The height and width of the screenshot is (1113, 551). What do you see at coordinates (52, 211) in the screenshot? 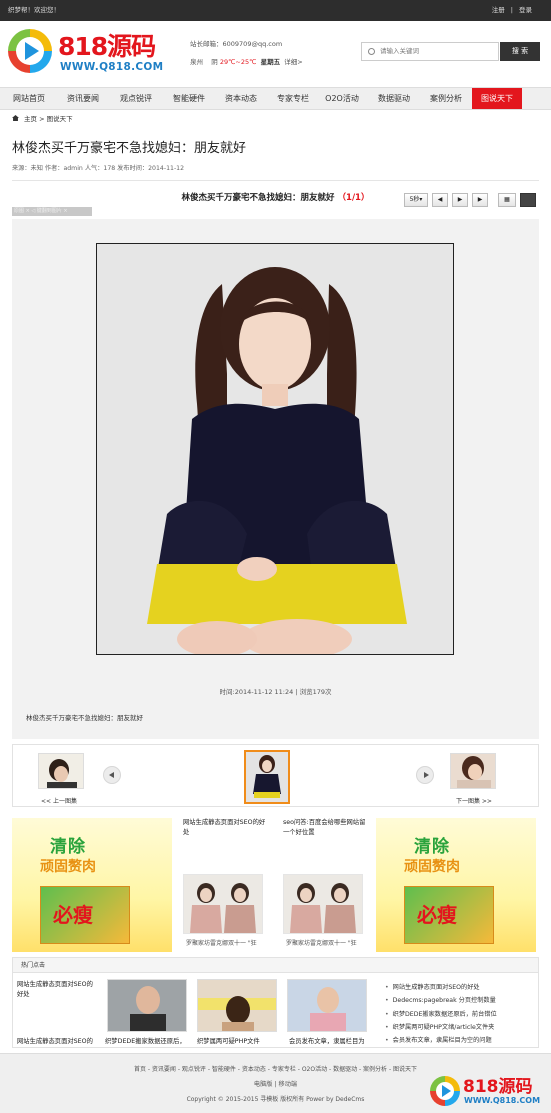
I see `viewer-tag: 原图 × ◁ 键翻到图片 ×` at bounding box center [52, 211].